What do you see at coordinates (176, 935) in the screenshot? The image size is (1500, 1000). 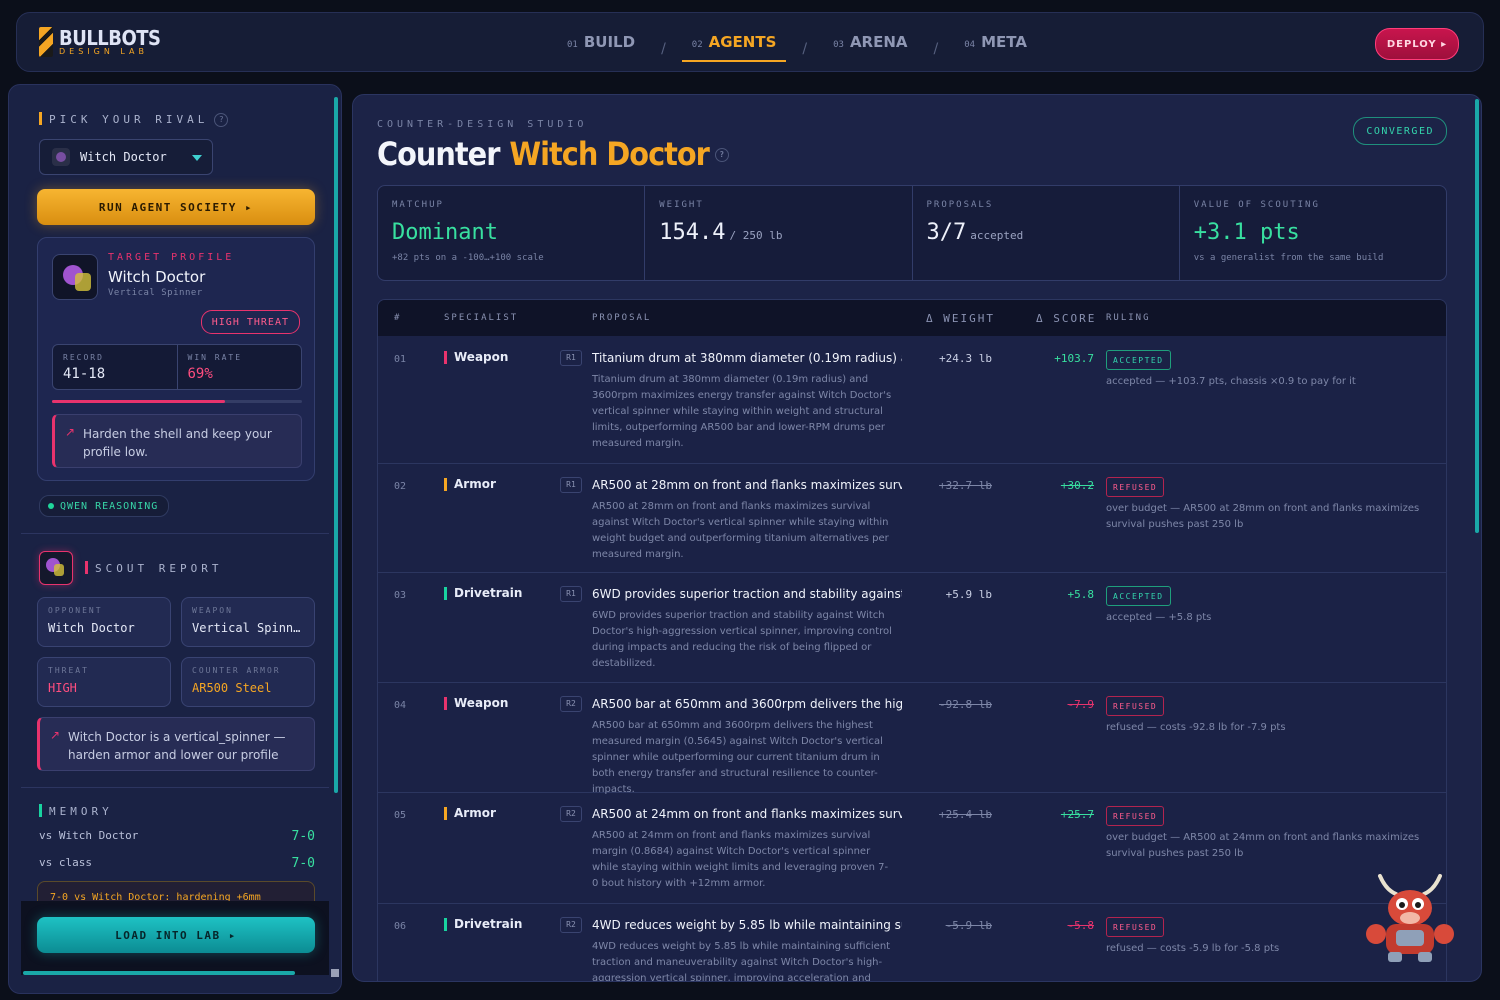 I see `load-into-lab-button: LOAD INTO LAB ▸` at bounding box center [176, 935].